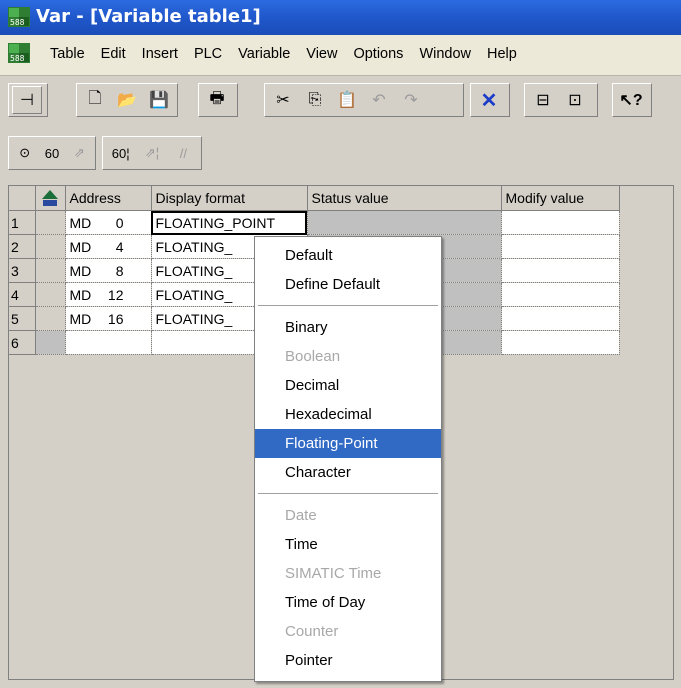 The height and width of the screenshot is (688, 681). I want to click on monitor-icon: 60, so click(51, 153).